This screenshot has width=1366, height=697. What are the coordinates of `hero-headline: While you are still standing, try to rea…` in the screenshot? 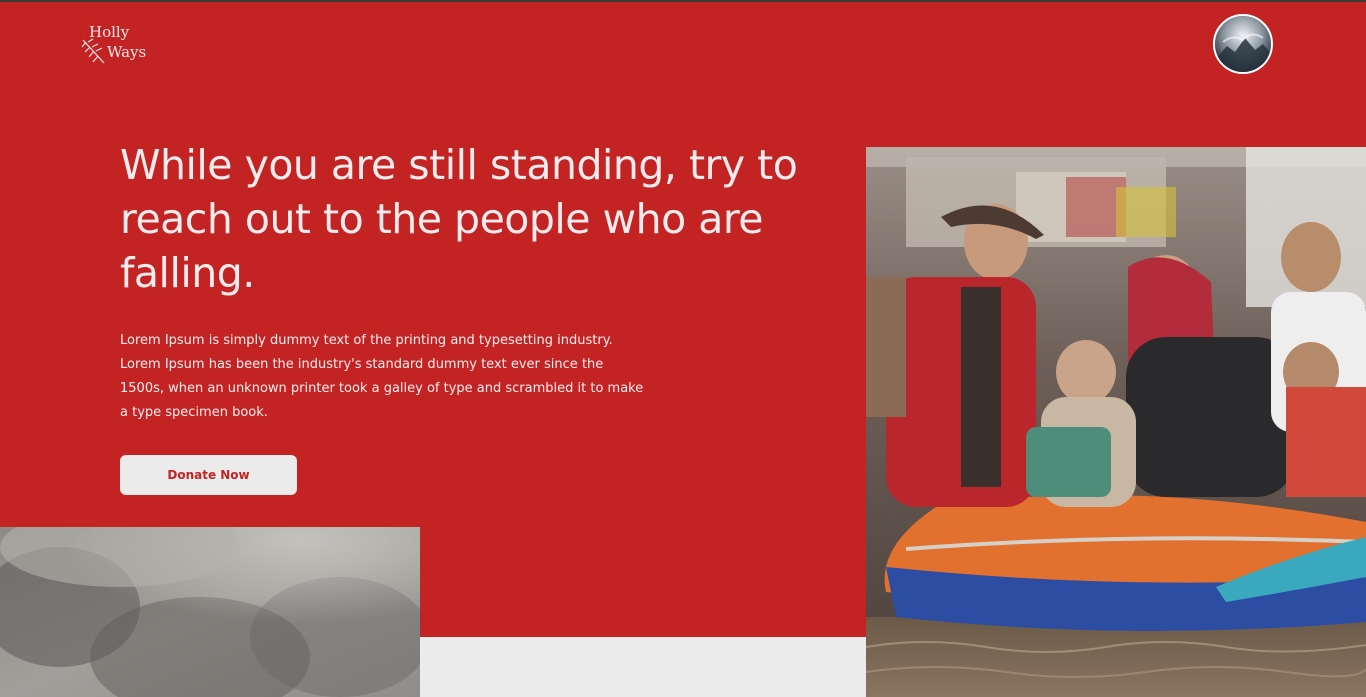 It's located at (459, 219).